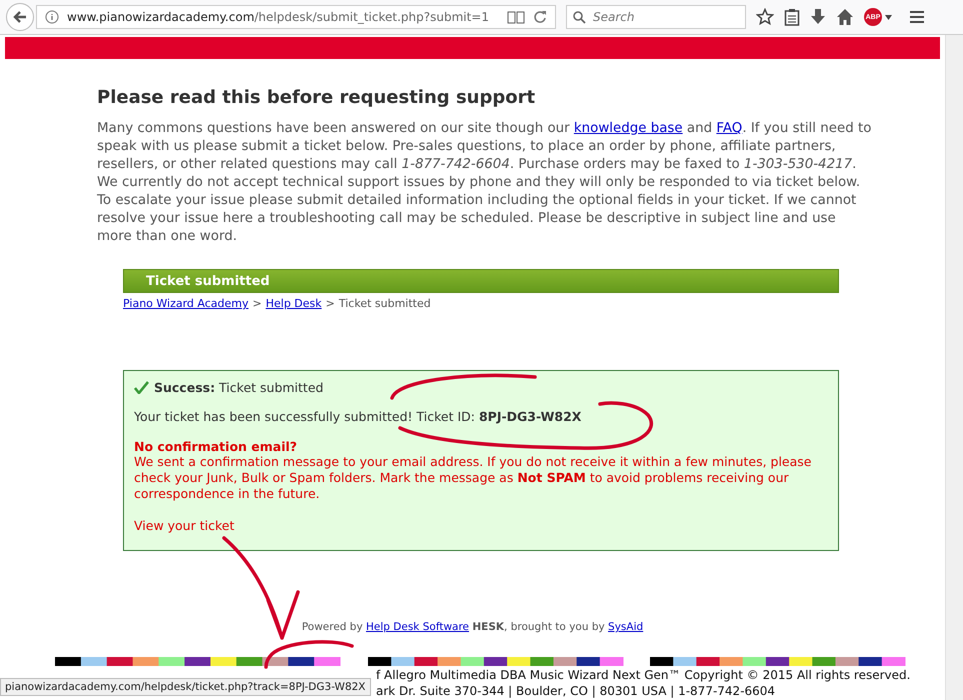  I want to click on search-icon, so click(579, 17).